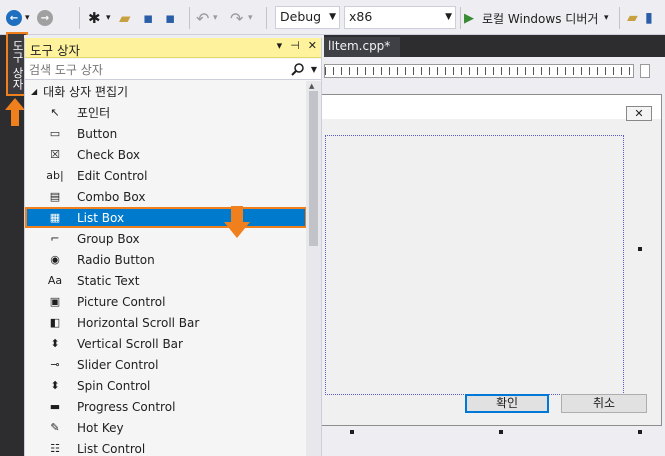 This screenshot has height=456, width=665. What do you see at coordinates (202, 18) in the screenshot?
I see `undo-icon: ↶` at bounding box center [202, 18].